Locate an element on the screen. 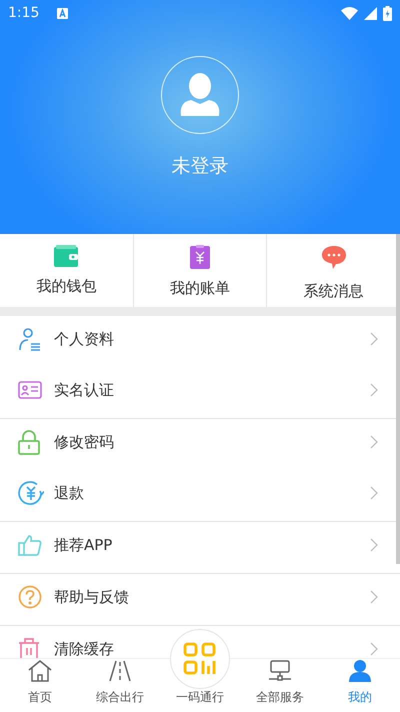 This screenshot has height=712, width=400. menu-item: 修改密码 is located at coordinates (200, 444).